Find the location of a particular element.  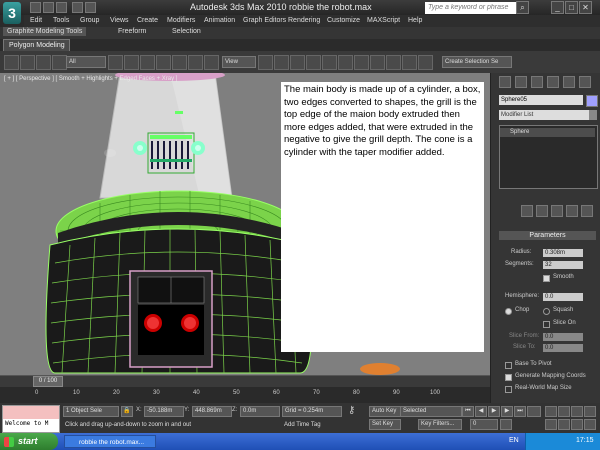

play-icon: ▶ is located at coordinates (494, 411).